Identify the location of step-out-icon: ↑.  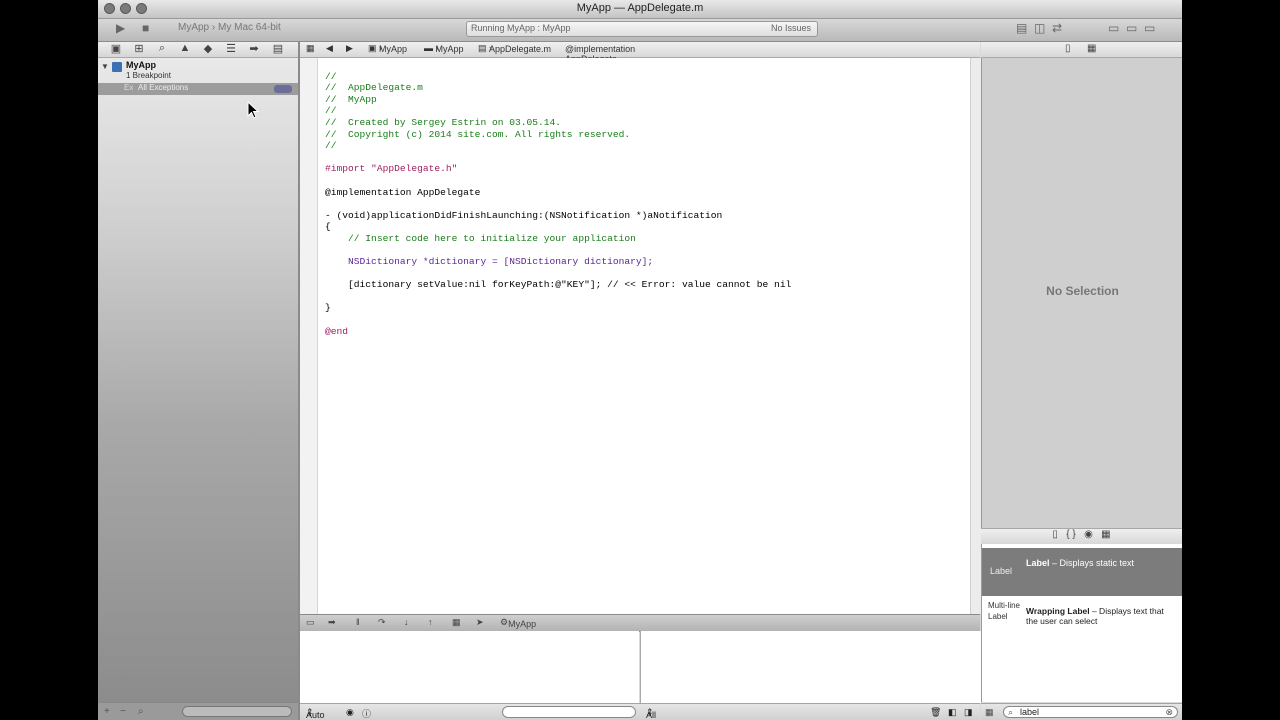
(430, 622).